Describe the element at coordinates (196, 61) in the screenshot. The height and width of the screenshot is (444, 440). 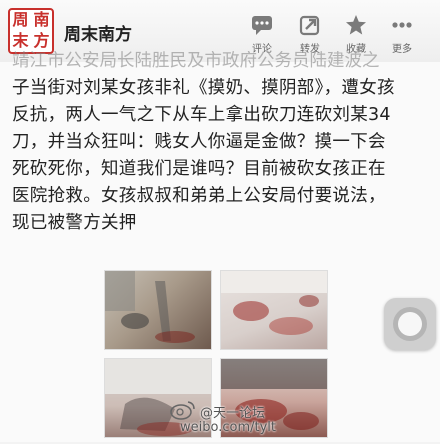
I see `post-cut-line: 靖江市公安局长陆胜民及市政府公务员陆建波之` at that location.